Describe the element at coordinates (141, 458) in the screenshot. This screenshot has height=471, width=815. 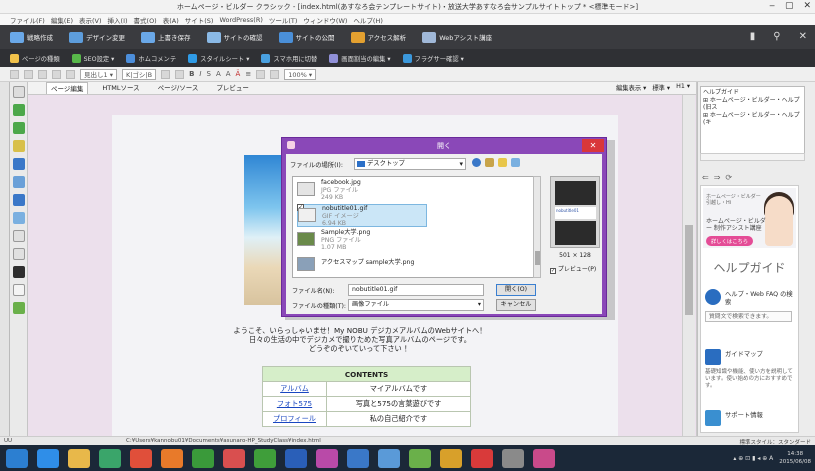
I see `taskbar-media-icon` at that location.